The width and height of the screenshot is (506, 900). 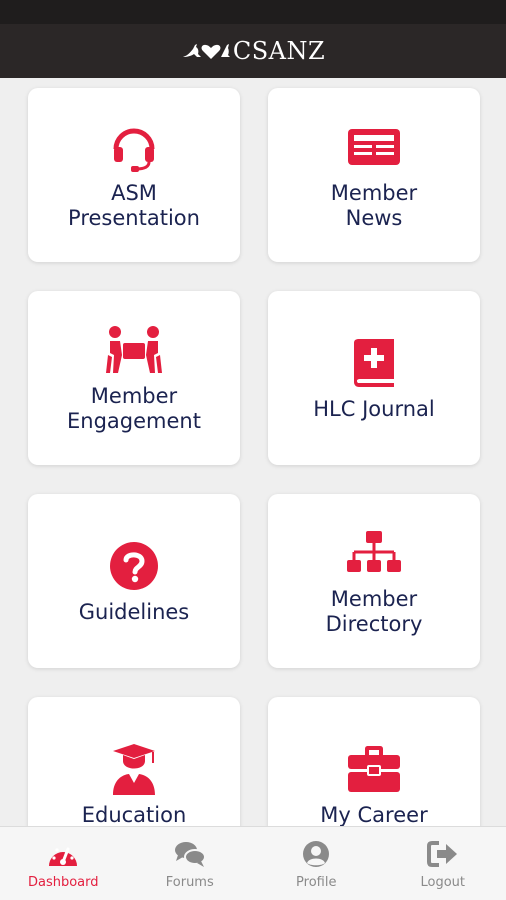 I want to click on tile-label: HLC Journal, so click(x=374, y=408).